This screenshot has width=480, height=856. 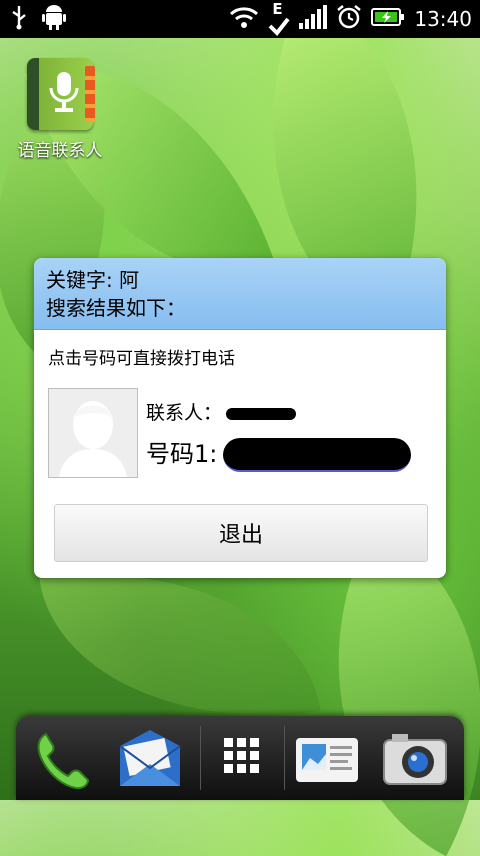 What do you see at coordinates (317, 455) in the screenshot?
I see `redacted-phone-number-link` at bounding box center [317, 455].